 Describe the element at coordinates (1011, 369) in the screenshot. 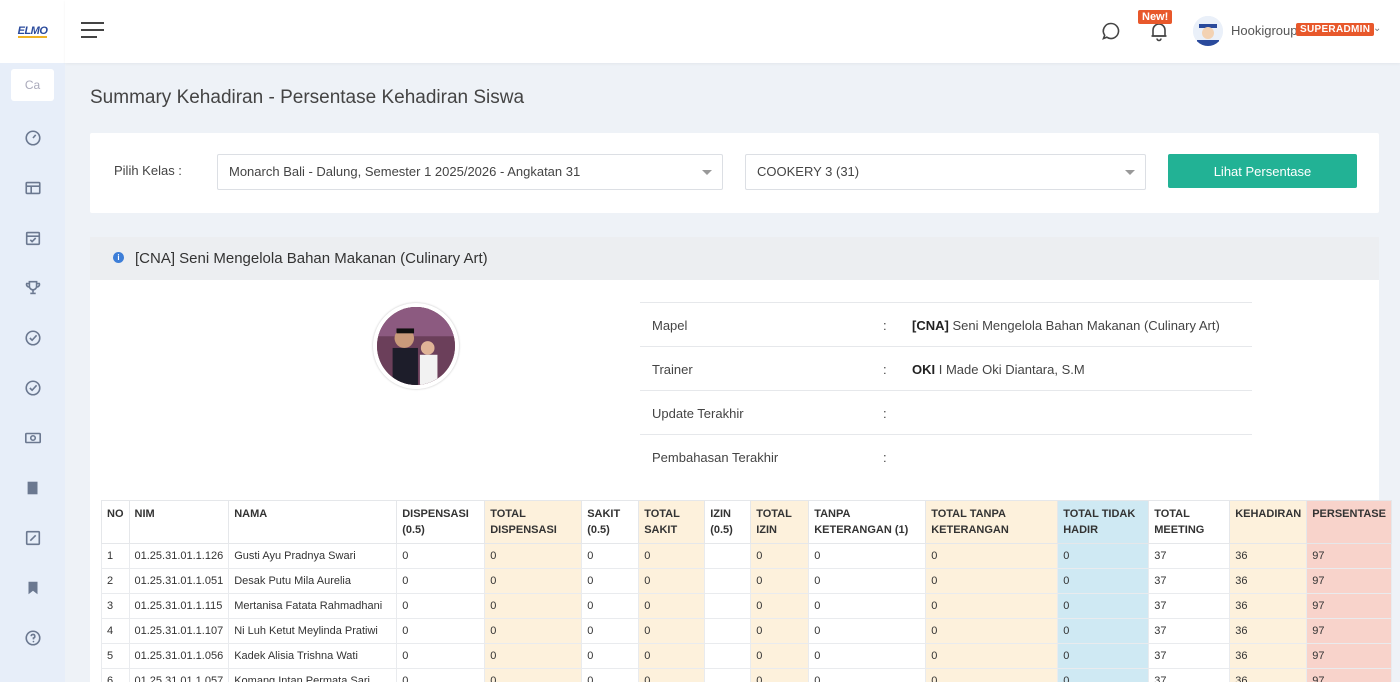

I see `info-text: I Made Oki Diantara, S.M` at that location.